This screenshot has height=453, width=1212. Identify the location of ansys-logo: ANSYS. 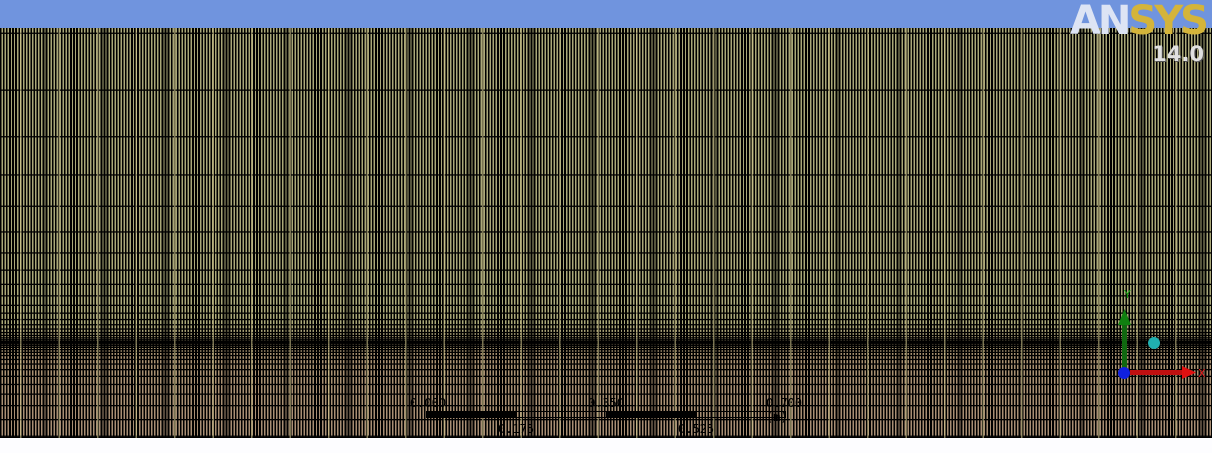
(1139, 22).